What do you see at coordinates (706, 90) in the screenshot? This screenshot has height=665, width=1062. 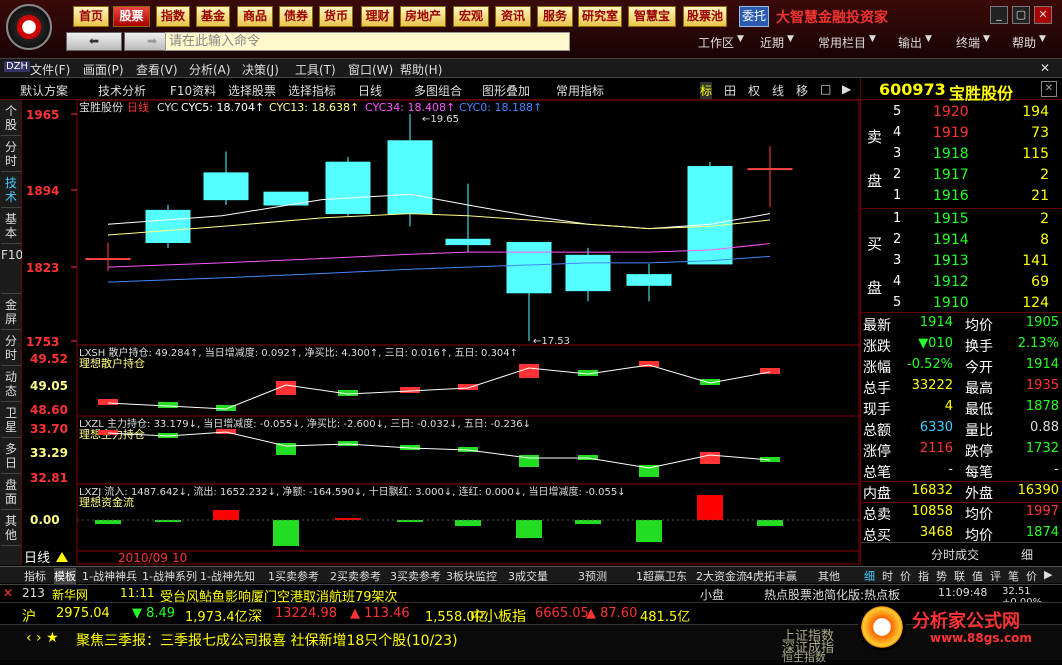 I see `toolbar-right-0: 标` at bounding box center [706, 90].